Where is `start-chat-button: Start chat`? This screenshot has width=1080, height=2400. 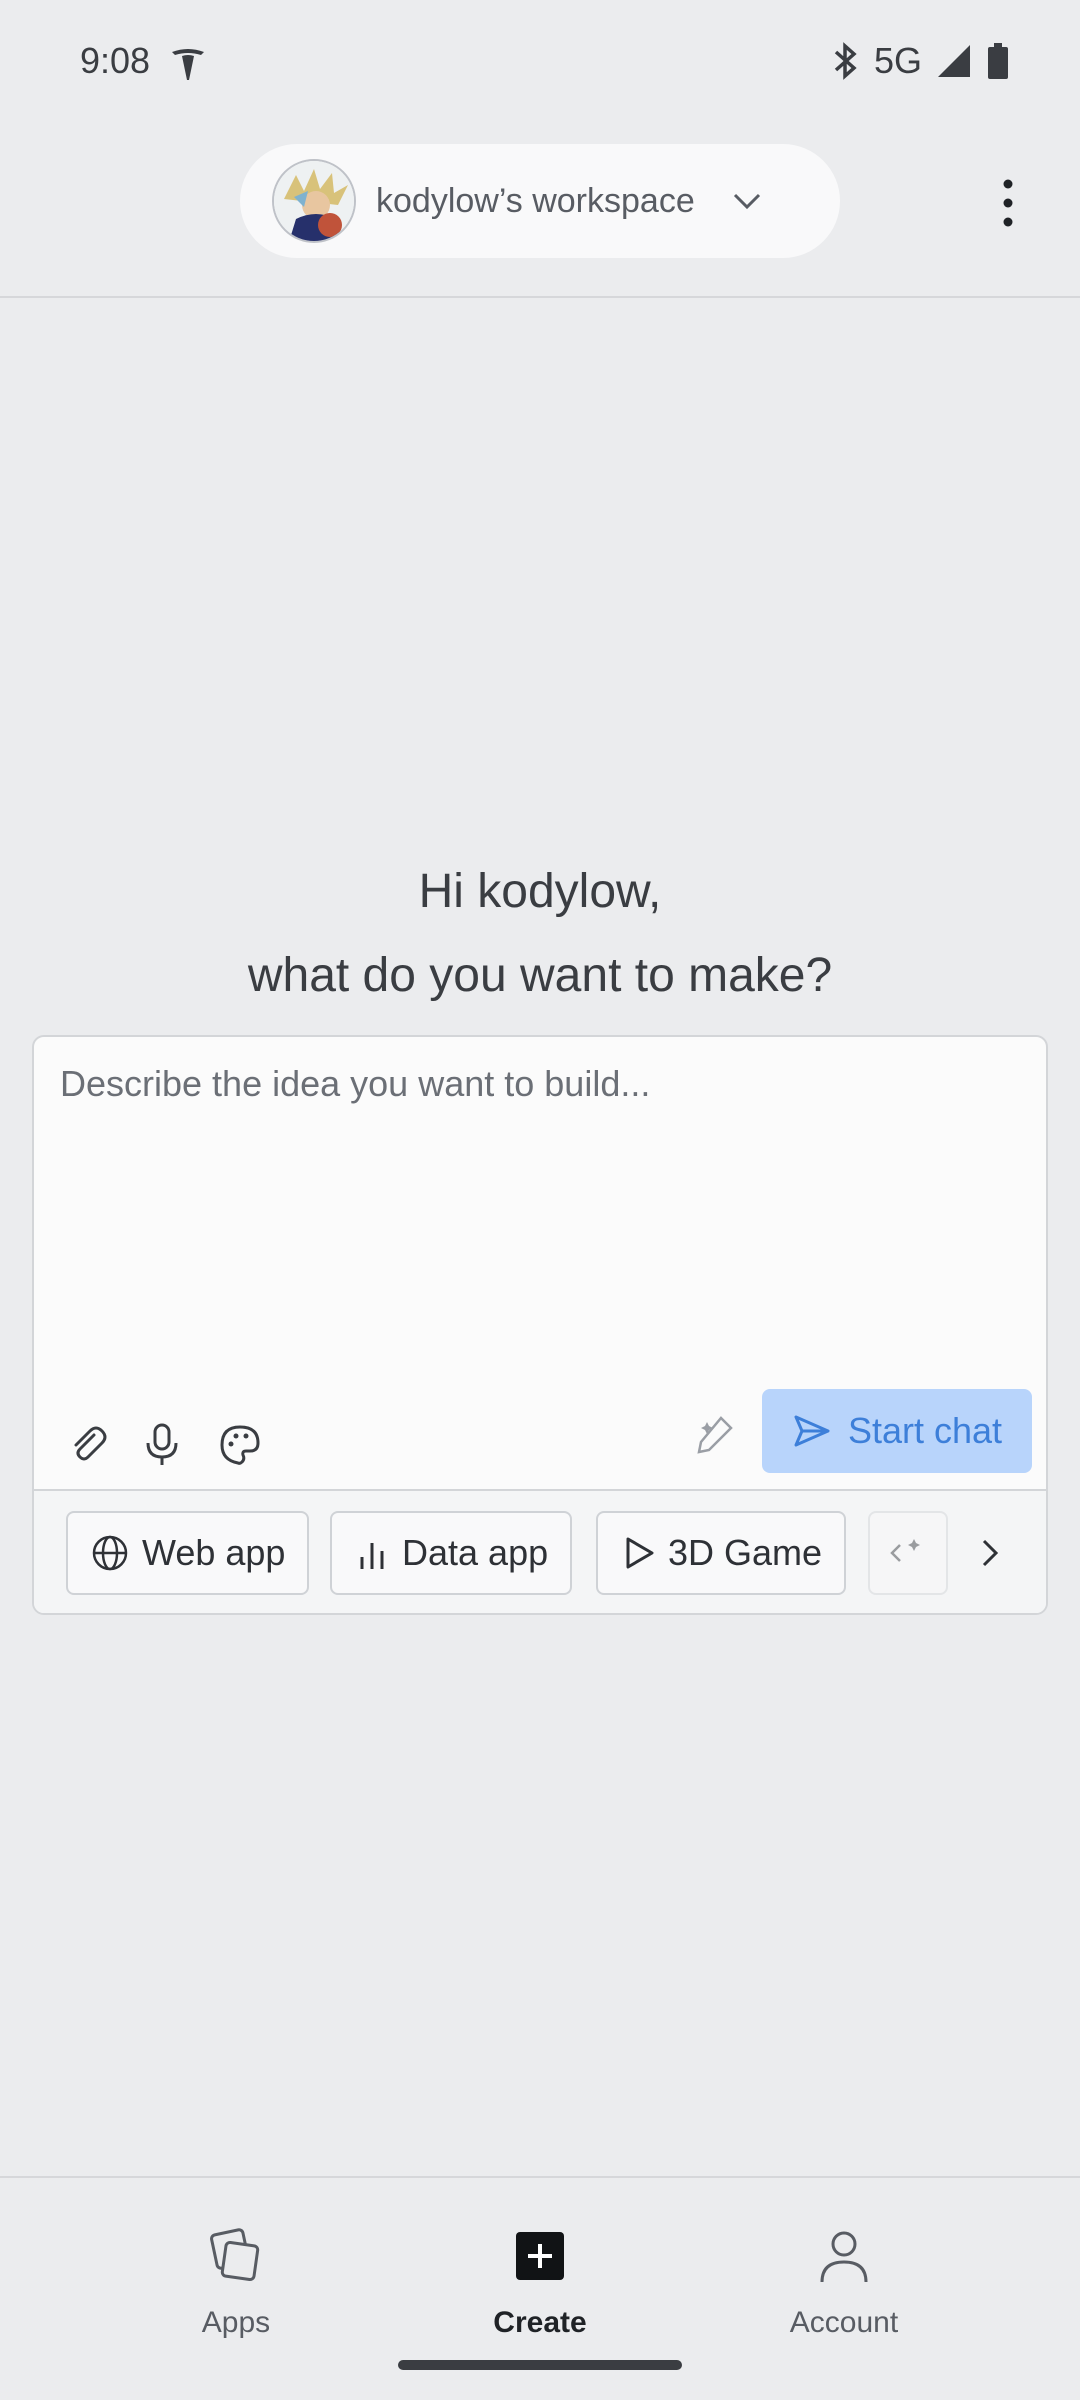
start-chat-button: Start chat is located at coordinates (897, 1431).